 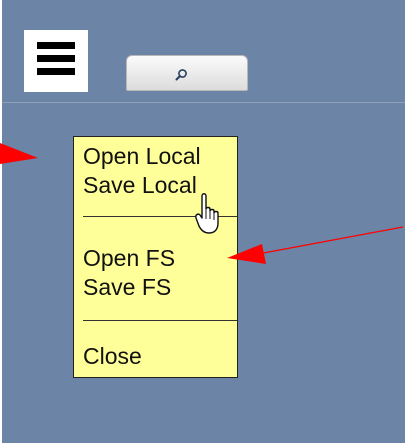 I want to click on hand-pointer-icon, so click(x=207, y=213).